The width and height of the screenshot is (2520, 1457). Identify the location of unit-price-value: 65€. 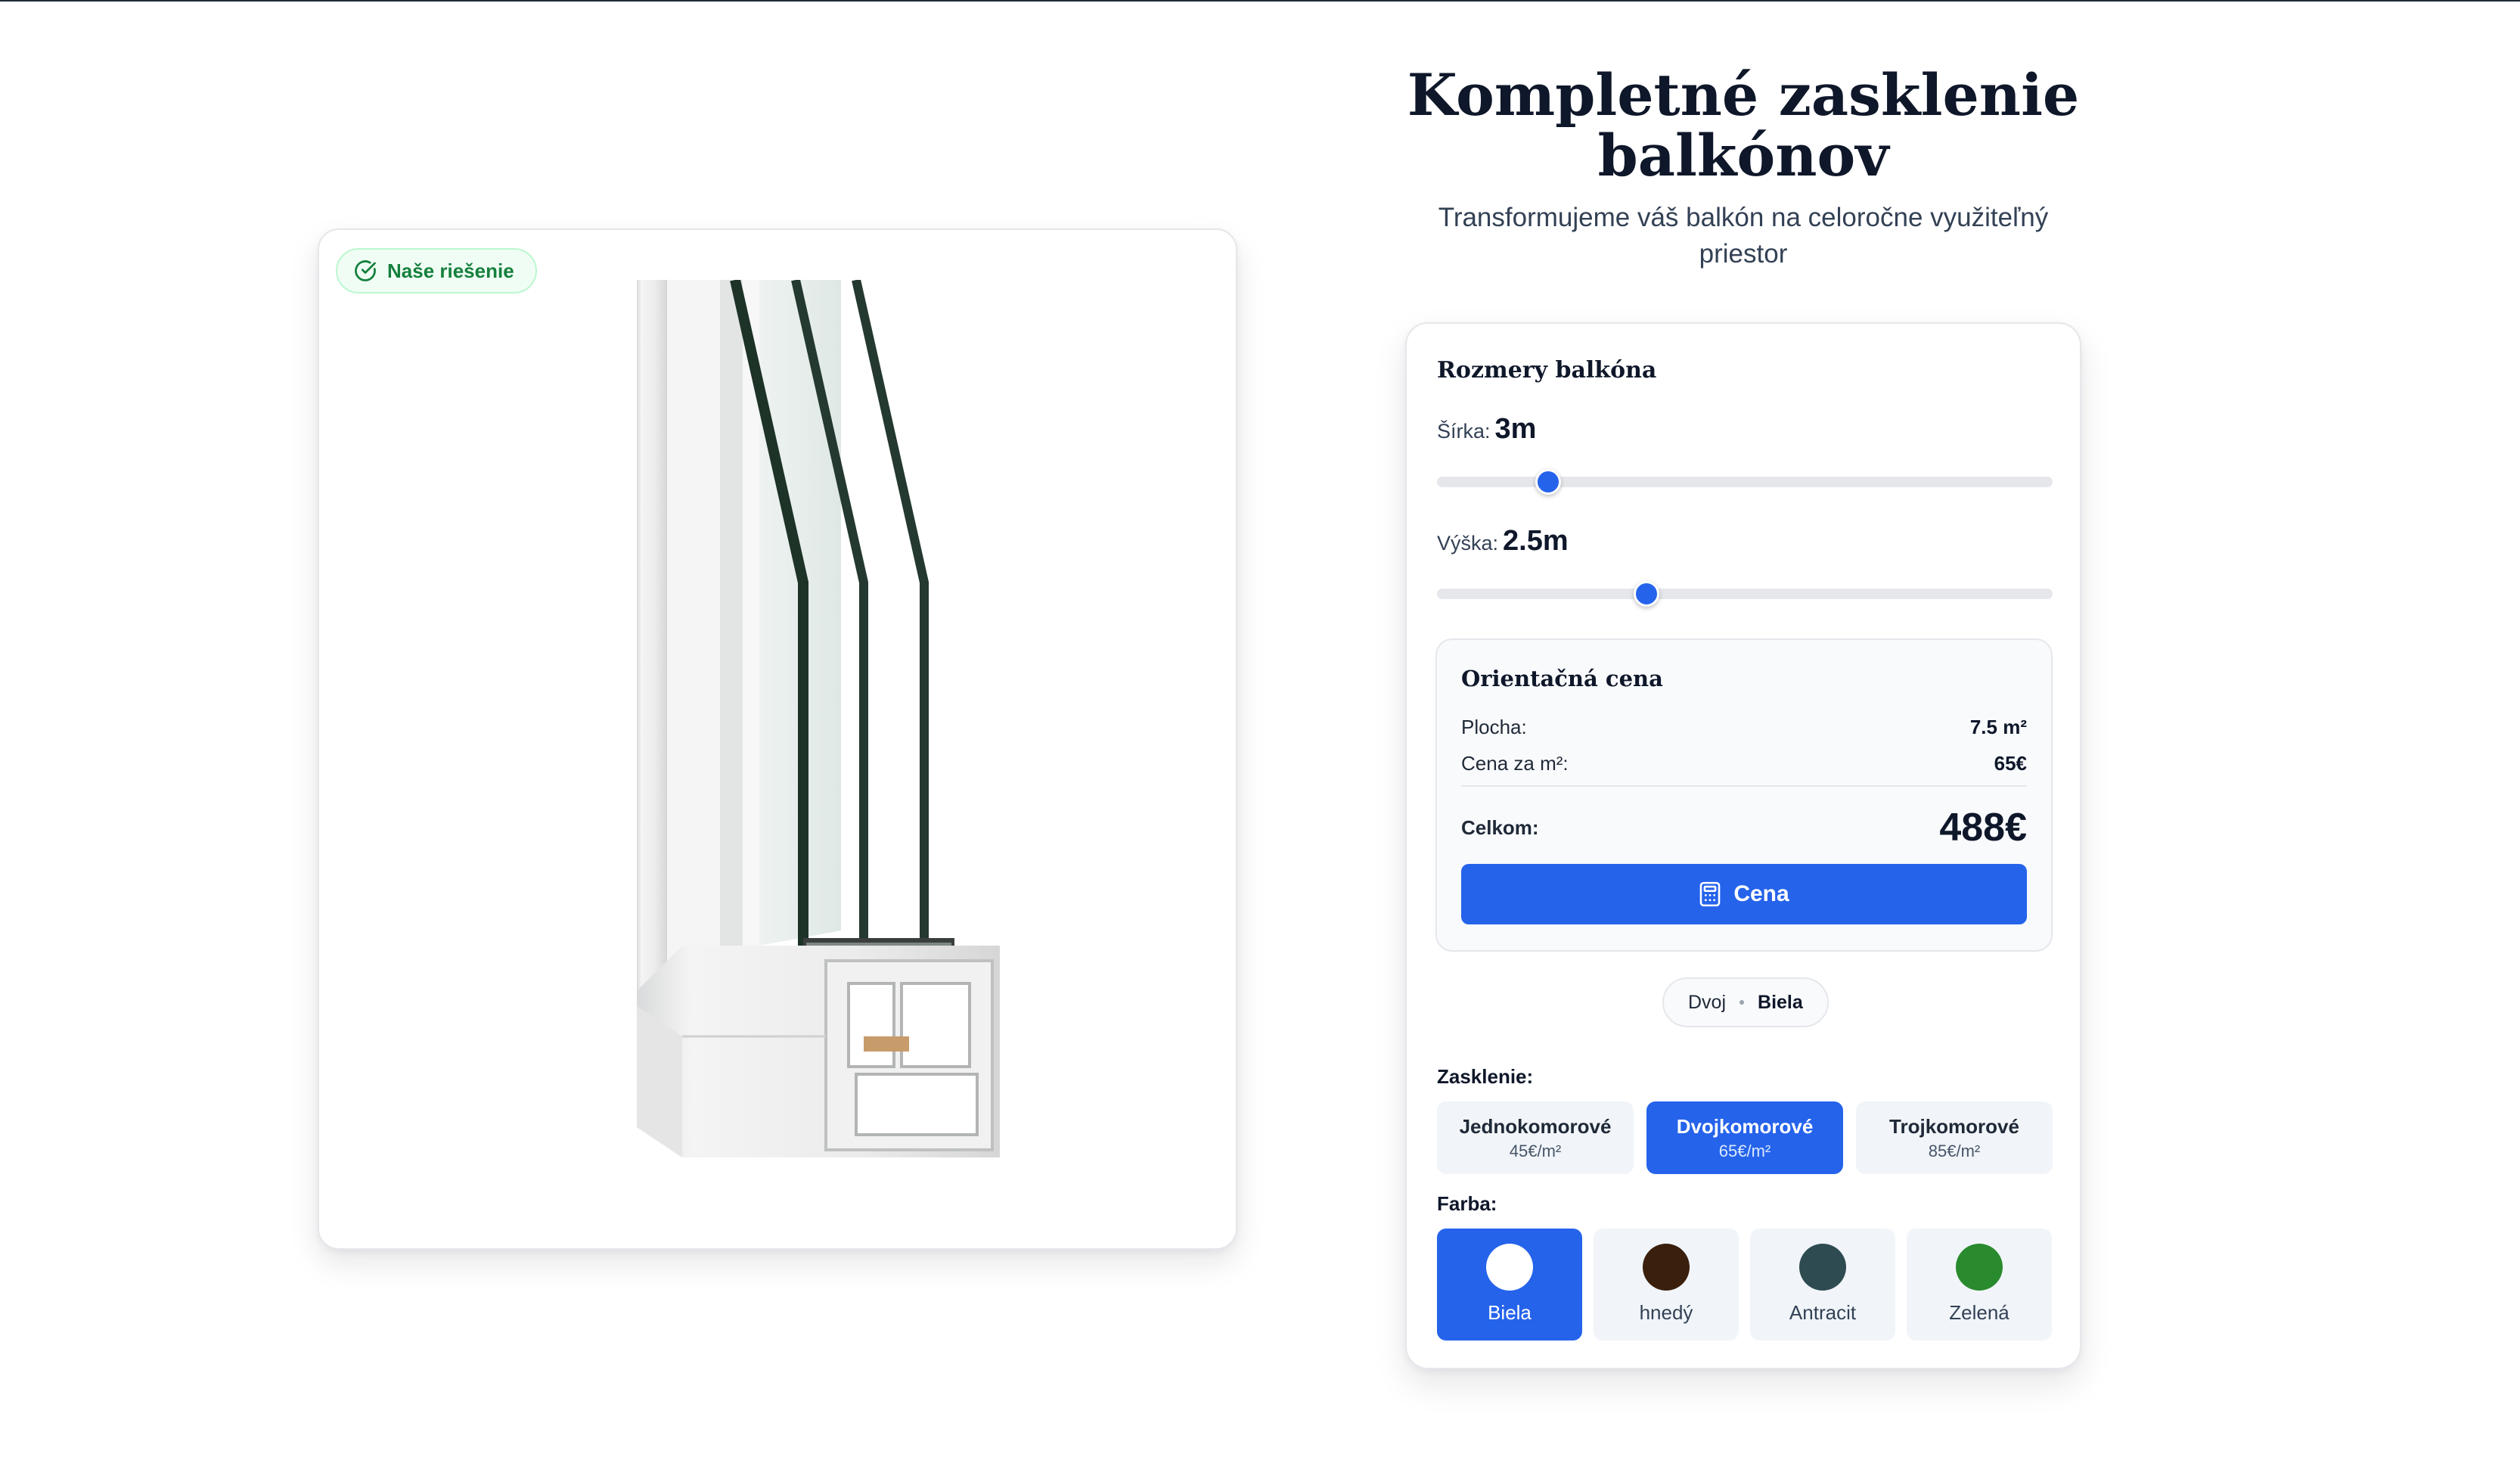
(2010, 763).